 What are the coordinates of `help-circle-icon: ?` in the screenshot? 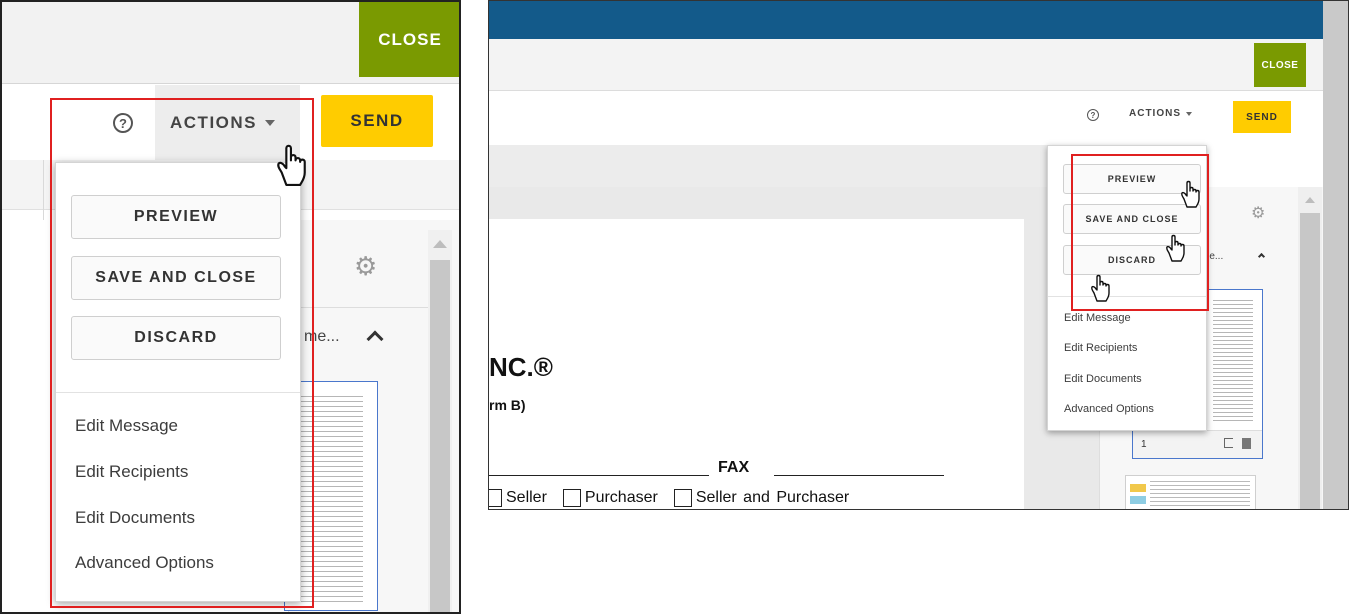 It's located at (1093, 115).